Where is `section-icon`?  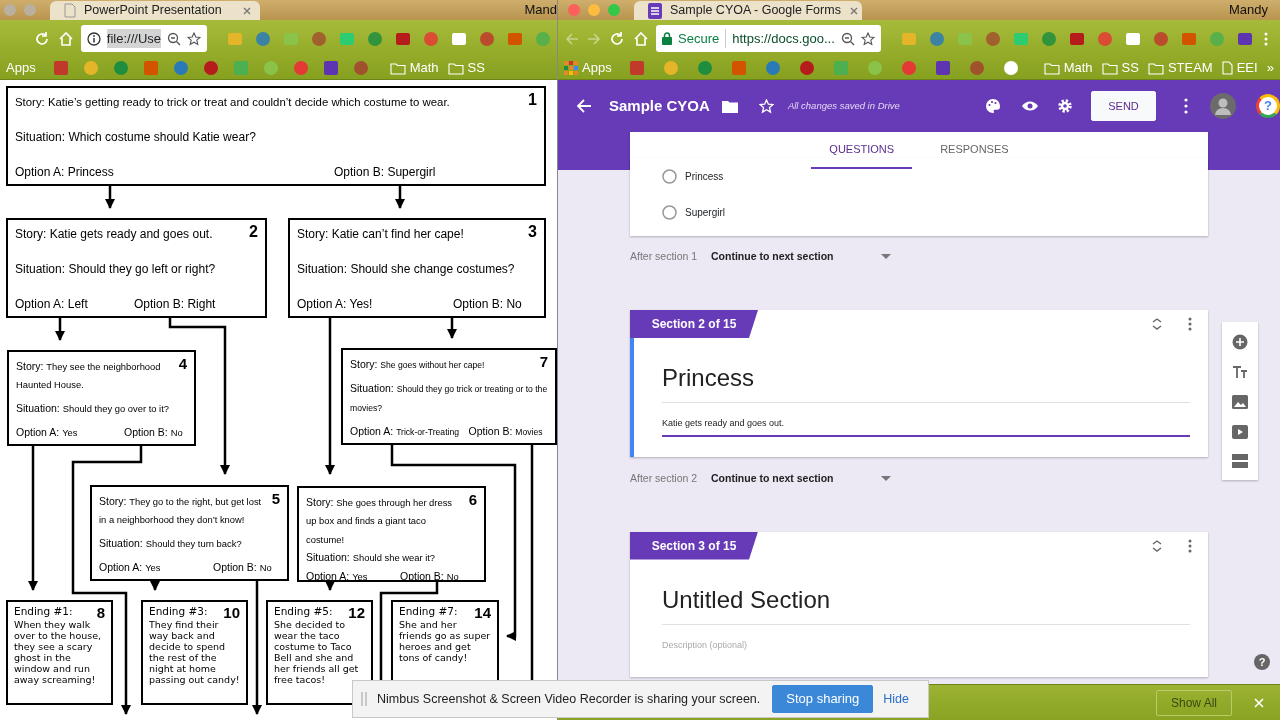
section-icon is located at coordinates (1240, 461).